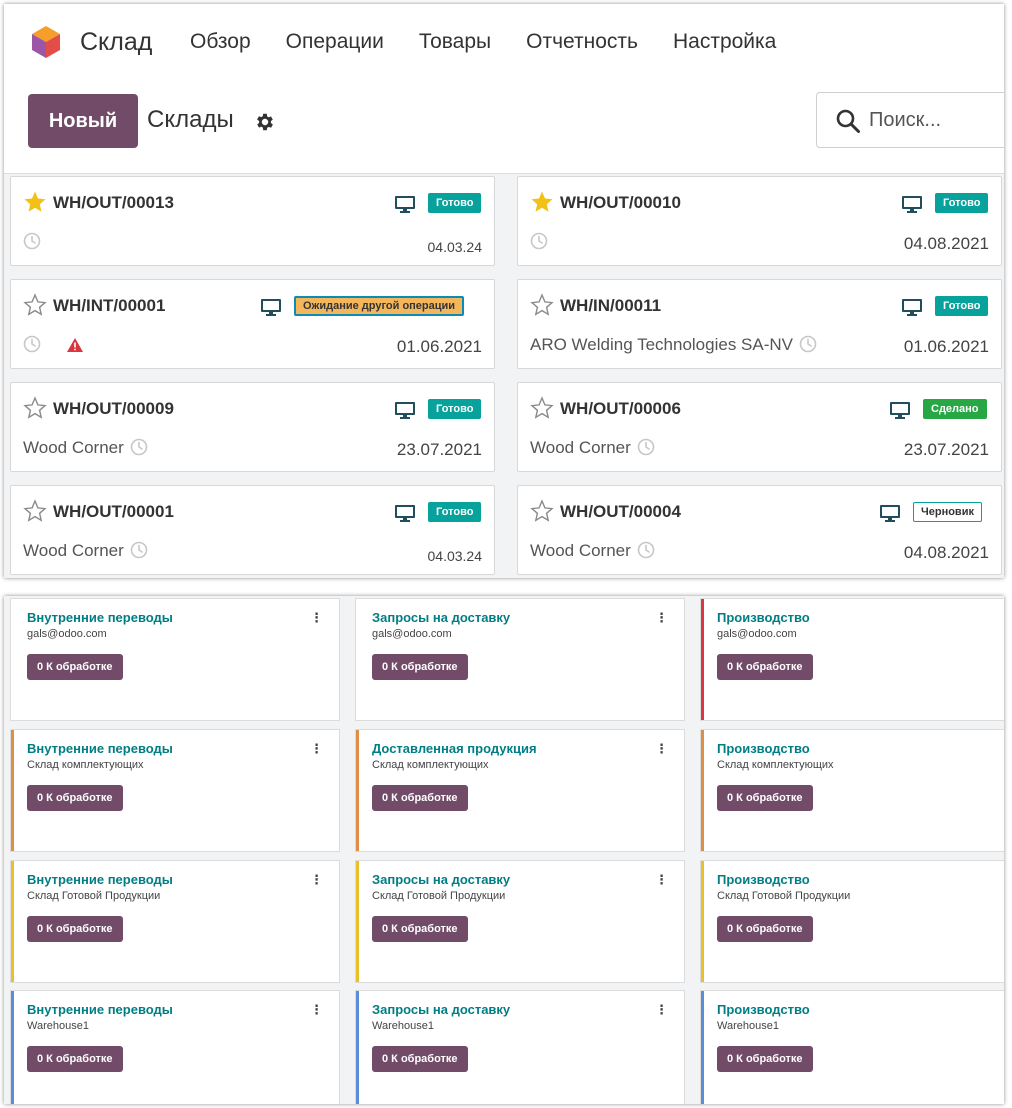 The image size is (1012, 1108). I want to click on warehouse-name: Warehouse1, so click(58, 1026).